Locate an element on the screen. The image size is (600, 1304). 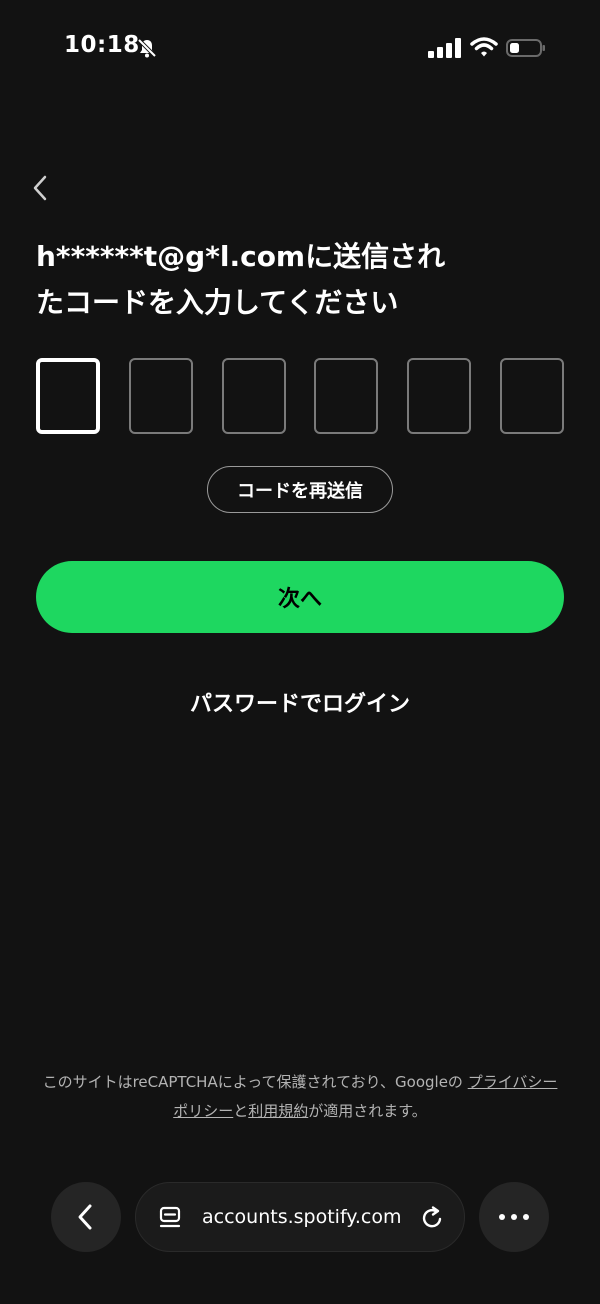
code-input-row is located at coordinates (300, 397).